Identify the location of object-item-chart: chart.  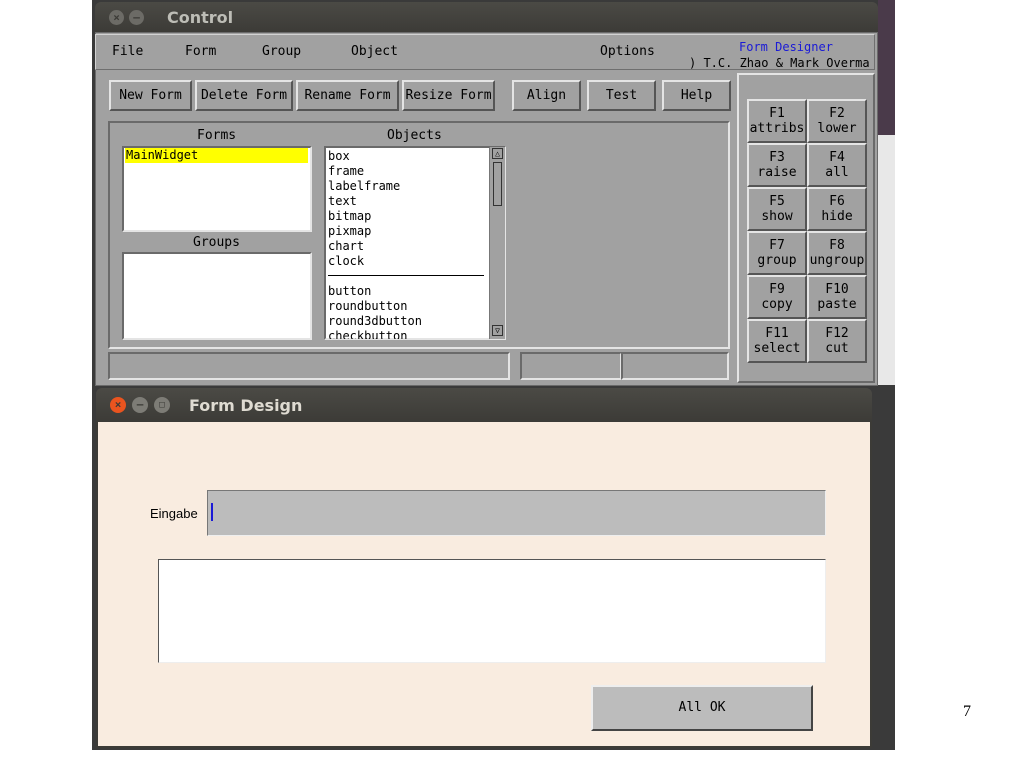
(346, 246).